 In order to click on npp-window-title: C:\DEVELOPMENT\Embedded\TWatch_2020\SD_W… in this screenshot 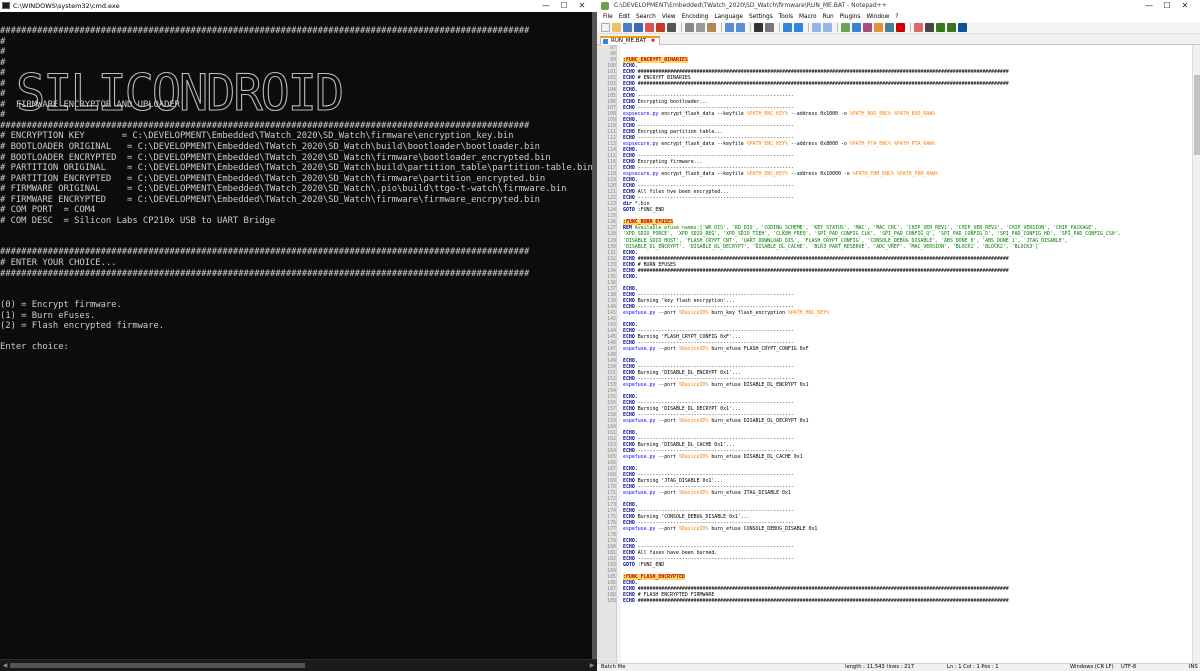, I will do `click(750, 5)`.